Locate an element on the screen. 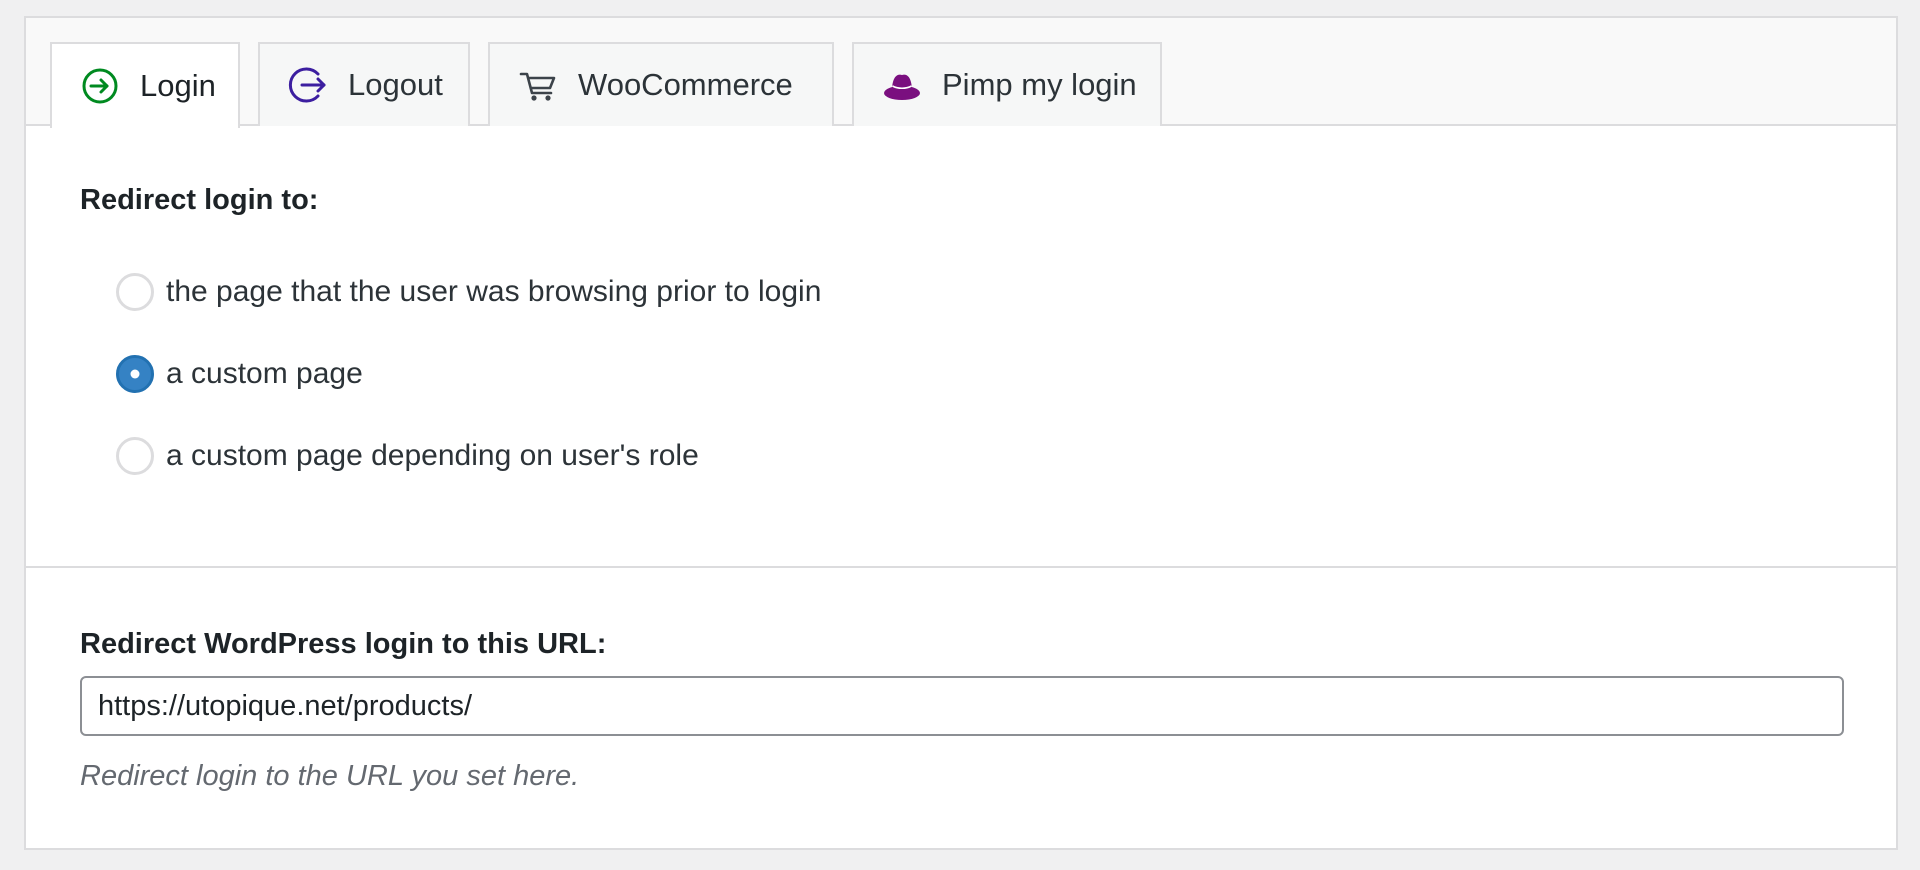 The height and width of the screenshot is (870, 1920). tab-bar: Login Logout WooCommerce Pimp my login is located at coordinates (961, 73).